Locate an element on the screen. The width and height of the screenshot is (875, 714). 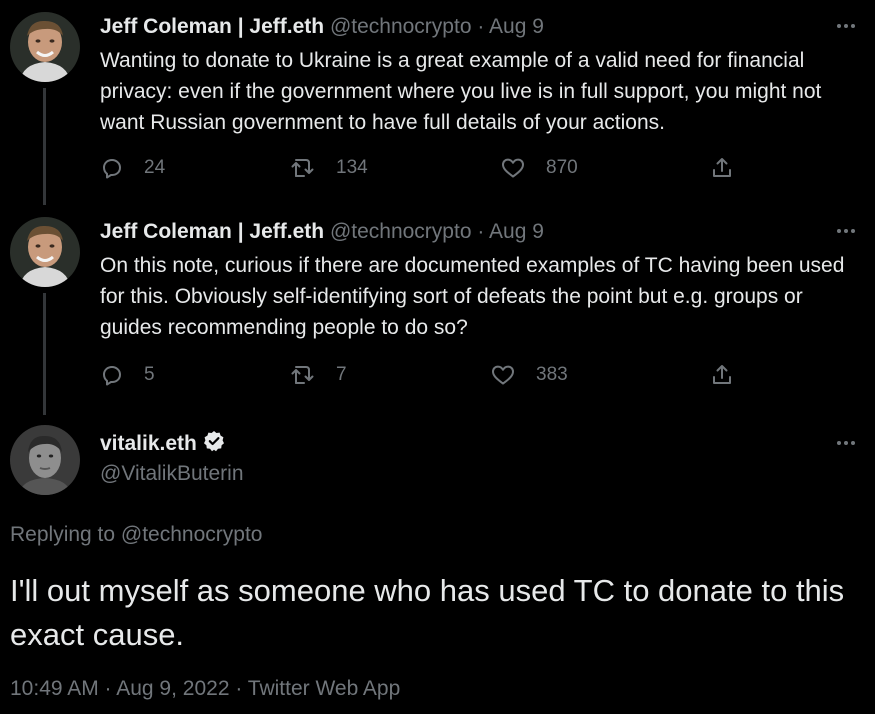
retweet-button: 134 is located at coordinates (329, 168).